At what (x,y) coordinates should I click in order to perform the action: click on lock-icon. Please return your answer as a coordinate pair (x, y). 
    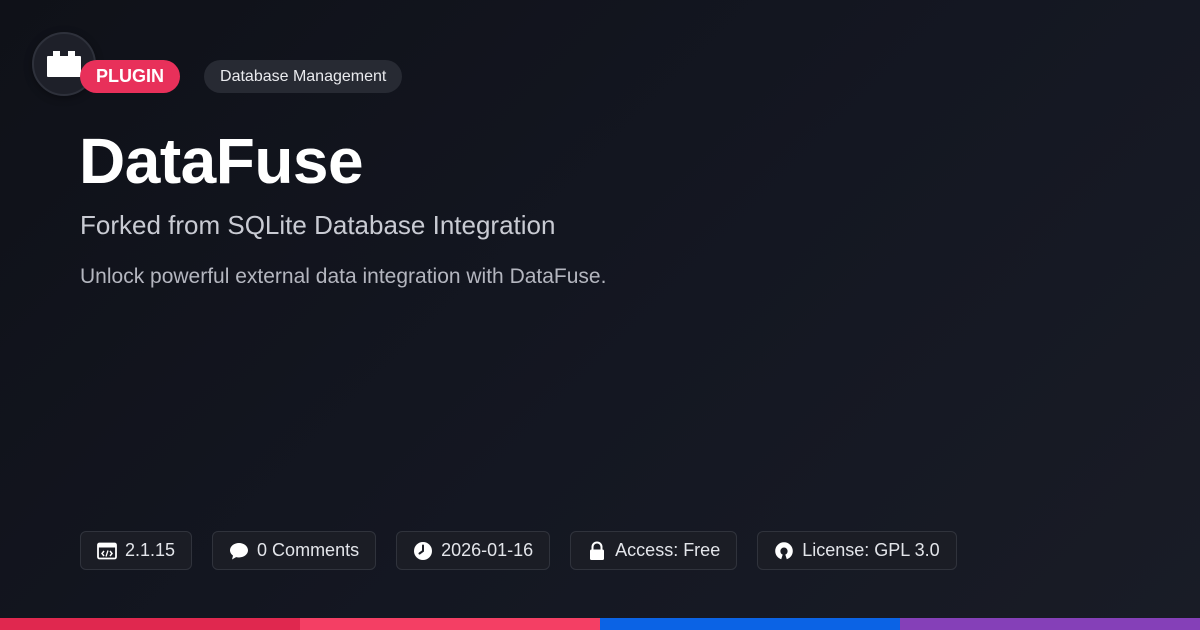
    Looking at the image, I should click on (597, 550).